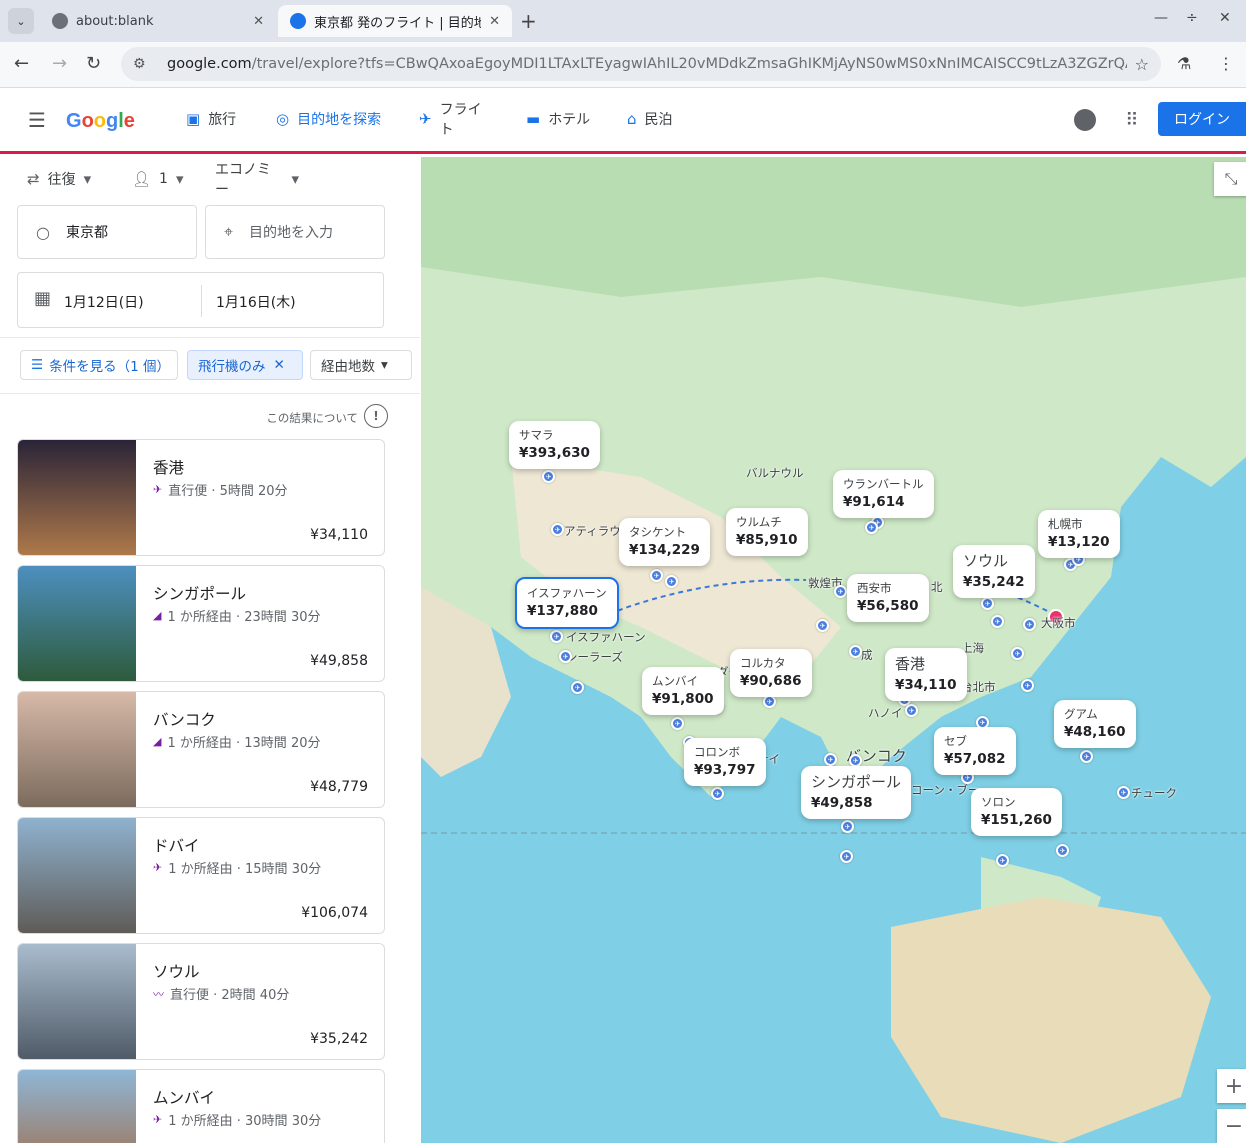 Image resolution: width=1246 pixels, height=1143 pixels. I want to click on map-price-pin: グアム ¥48,160, so click(1095, 724).